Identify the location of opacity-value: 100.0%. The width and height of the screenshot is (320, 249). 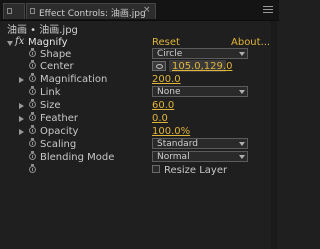
(171, 131).